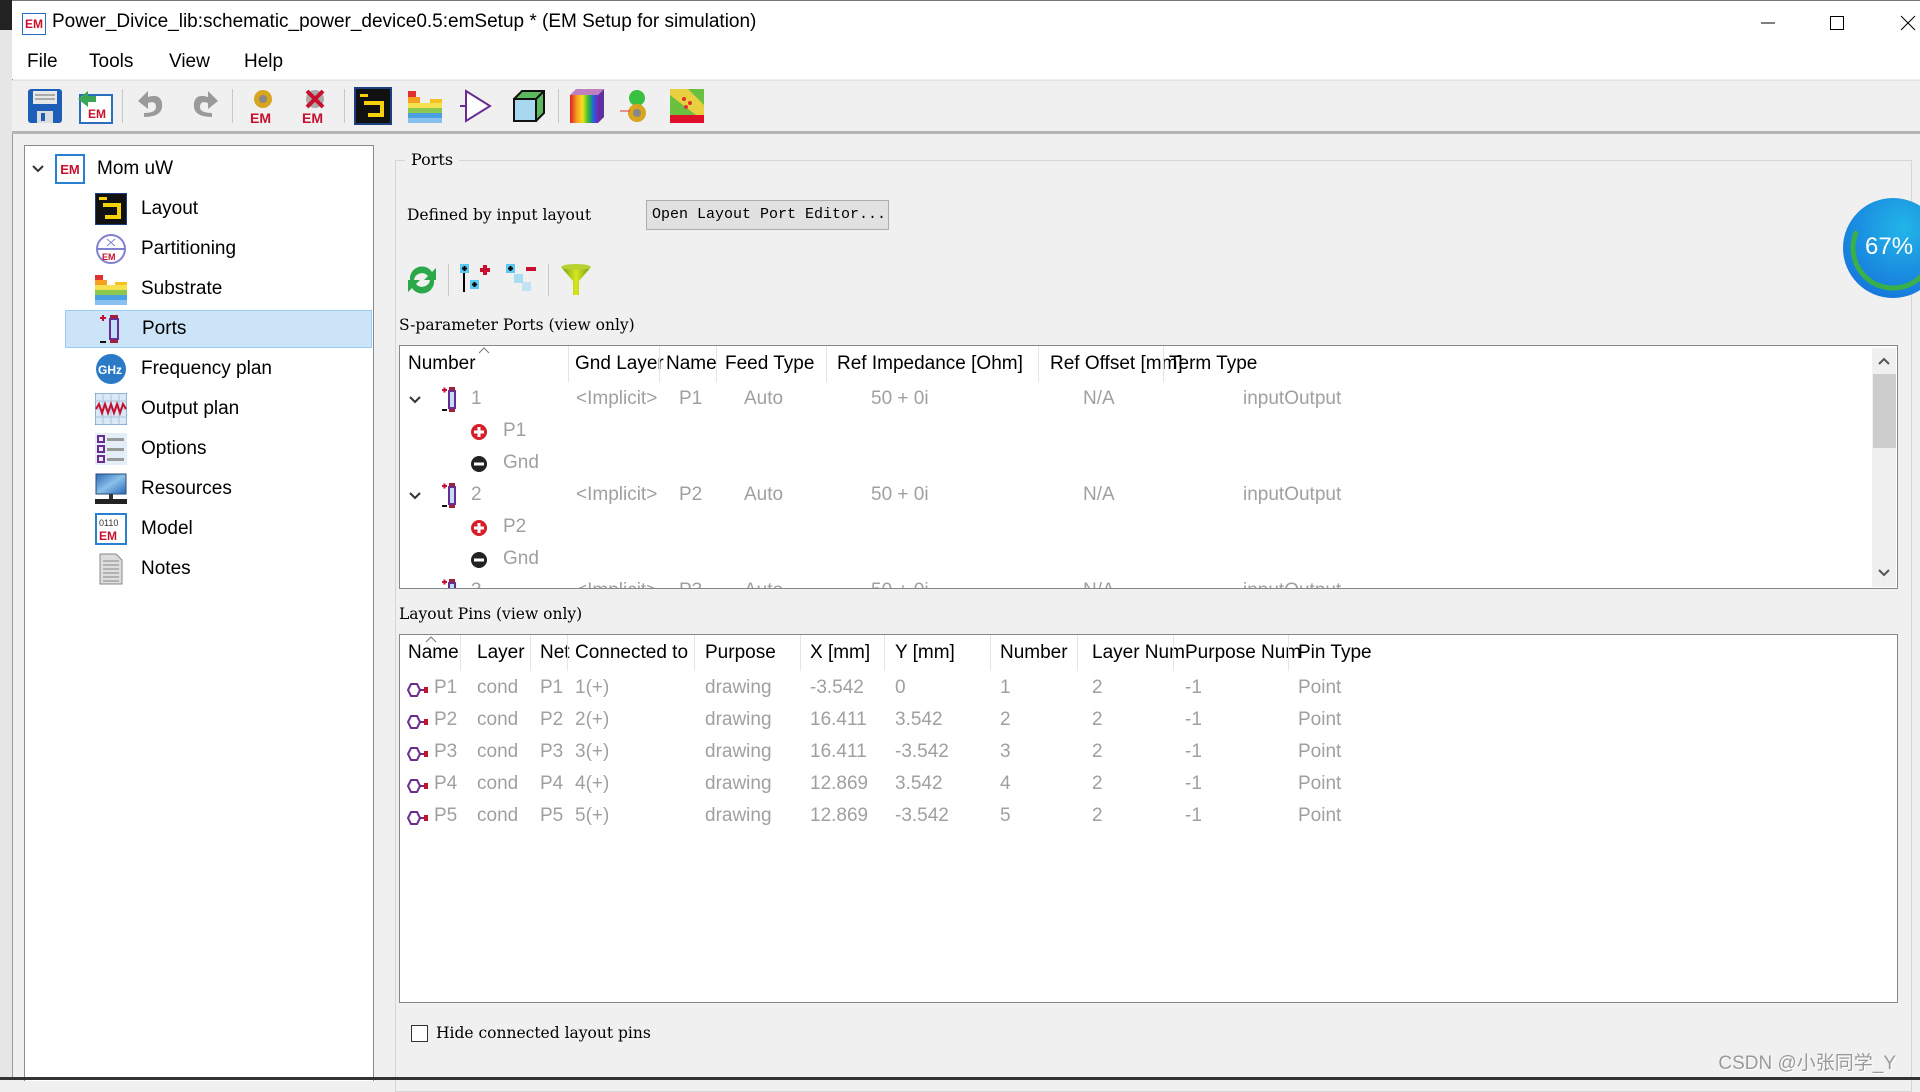 The image size is (1920, 1092). I want to click on results-button, so click(687, 106).